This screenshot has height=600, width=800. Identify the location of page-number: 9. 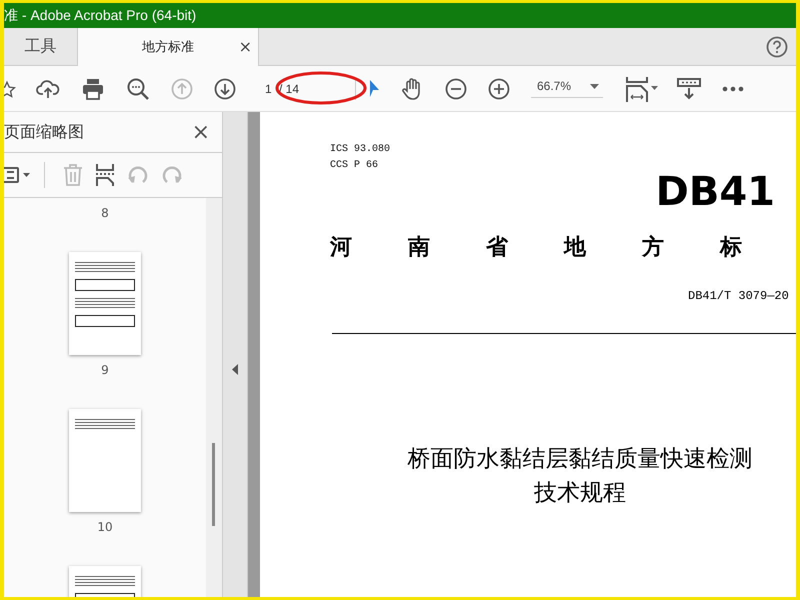
(105, 370).